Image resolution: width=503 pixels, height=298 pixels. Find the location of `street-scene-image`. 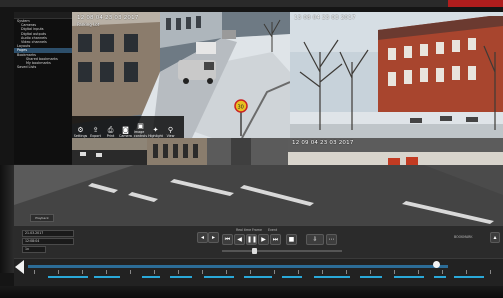

street-scene-image is located at coordinates (109, 151).